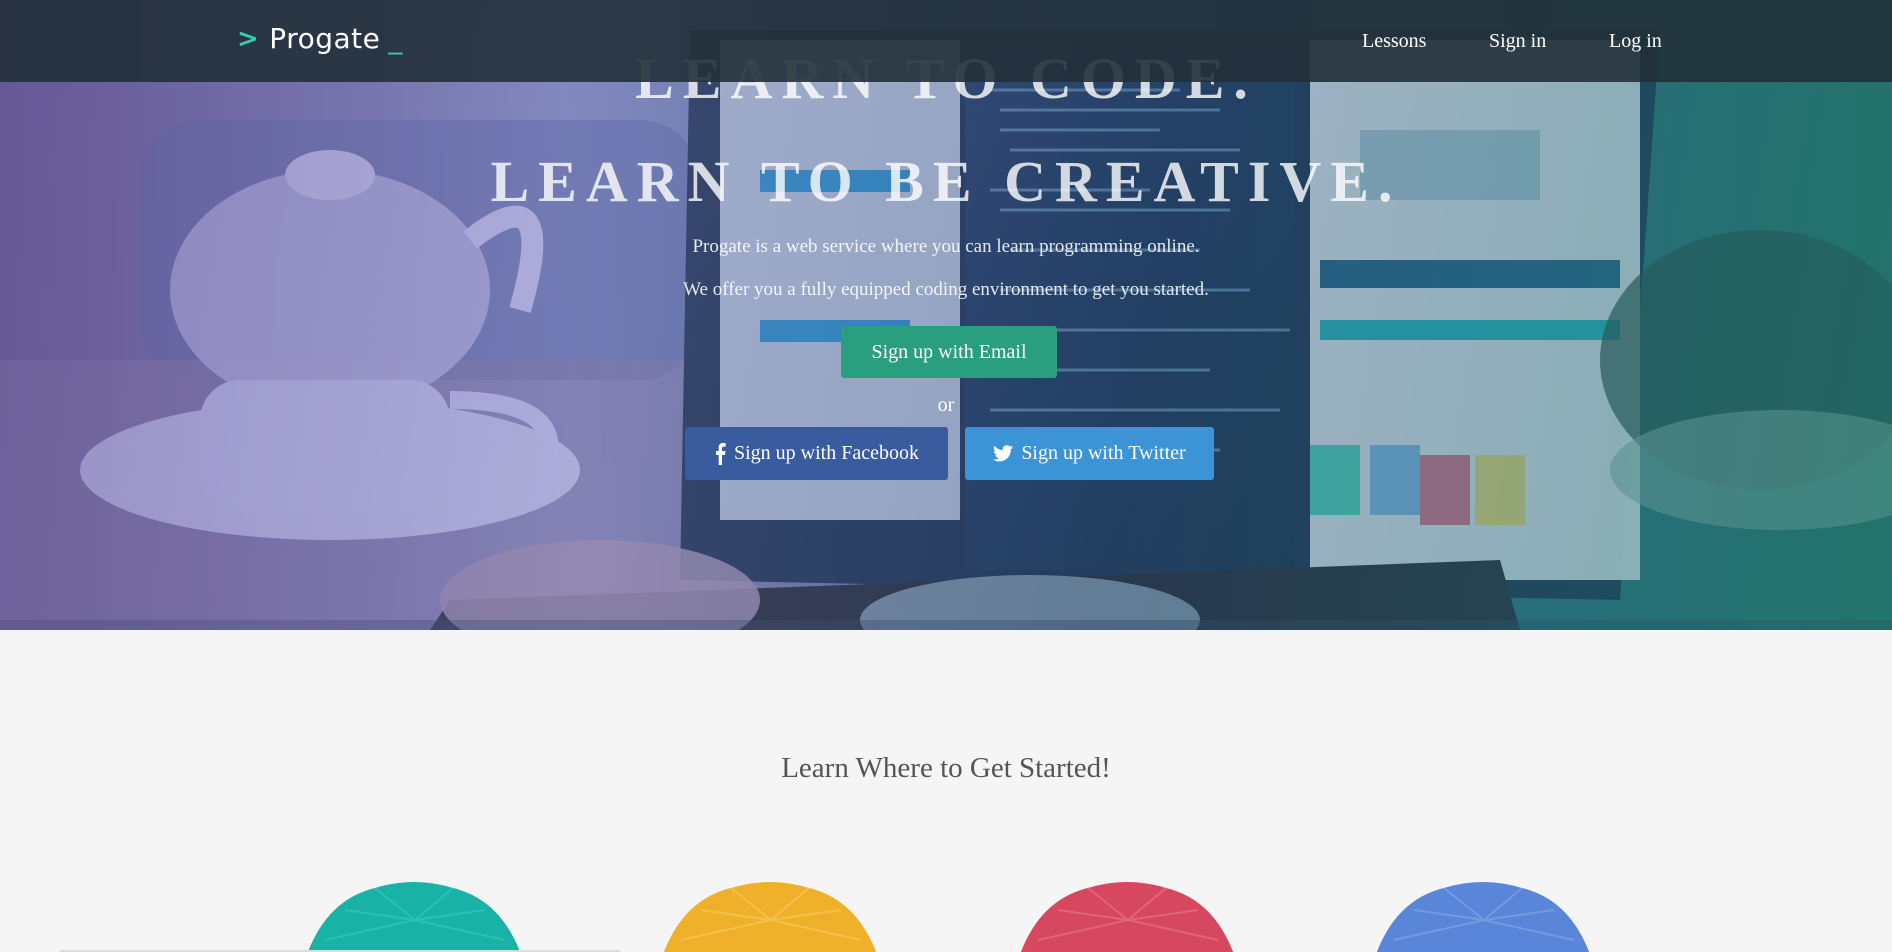  I want to click on yellow-course-gem-icon, so click(770, 916).